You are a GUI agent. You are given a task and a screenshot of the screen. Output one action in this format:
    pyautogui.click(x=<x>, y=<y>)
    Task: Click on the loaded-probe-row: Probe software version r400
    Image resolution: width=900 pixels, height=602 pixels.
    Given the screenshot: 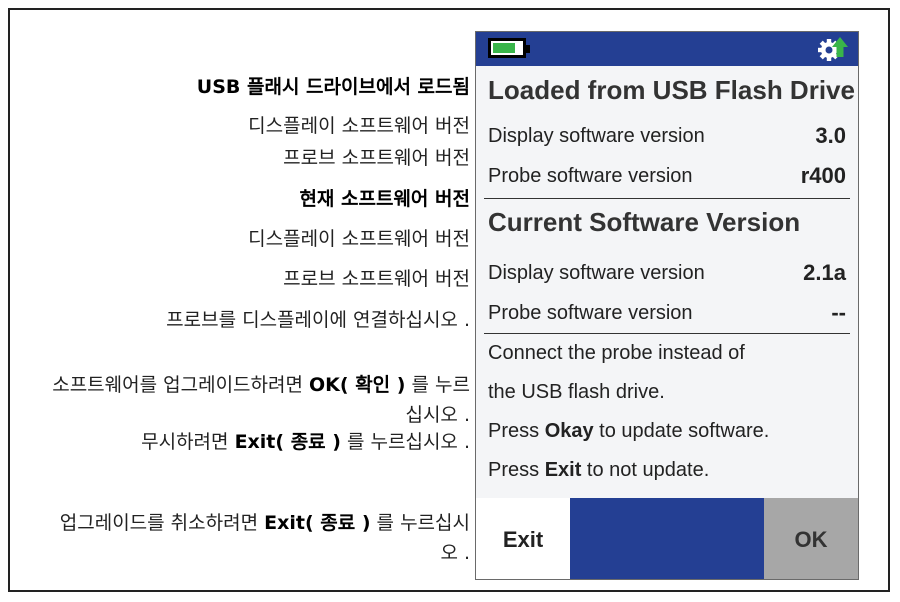 What is the action you would take?
    pyautogui.click(x=667, y=176)
    